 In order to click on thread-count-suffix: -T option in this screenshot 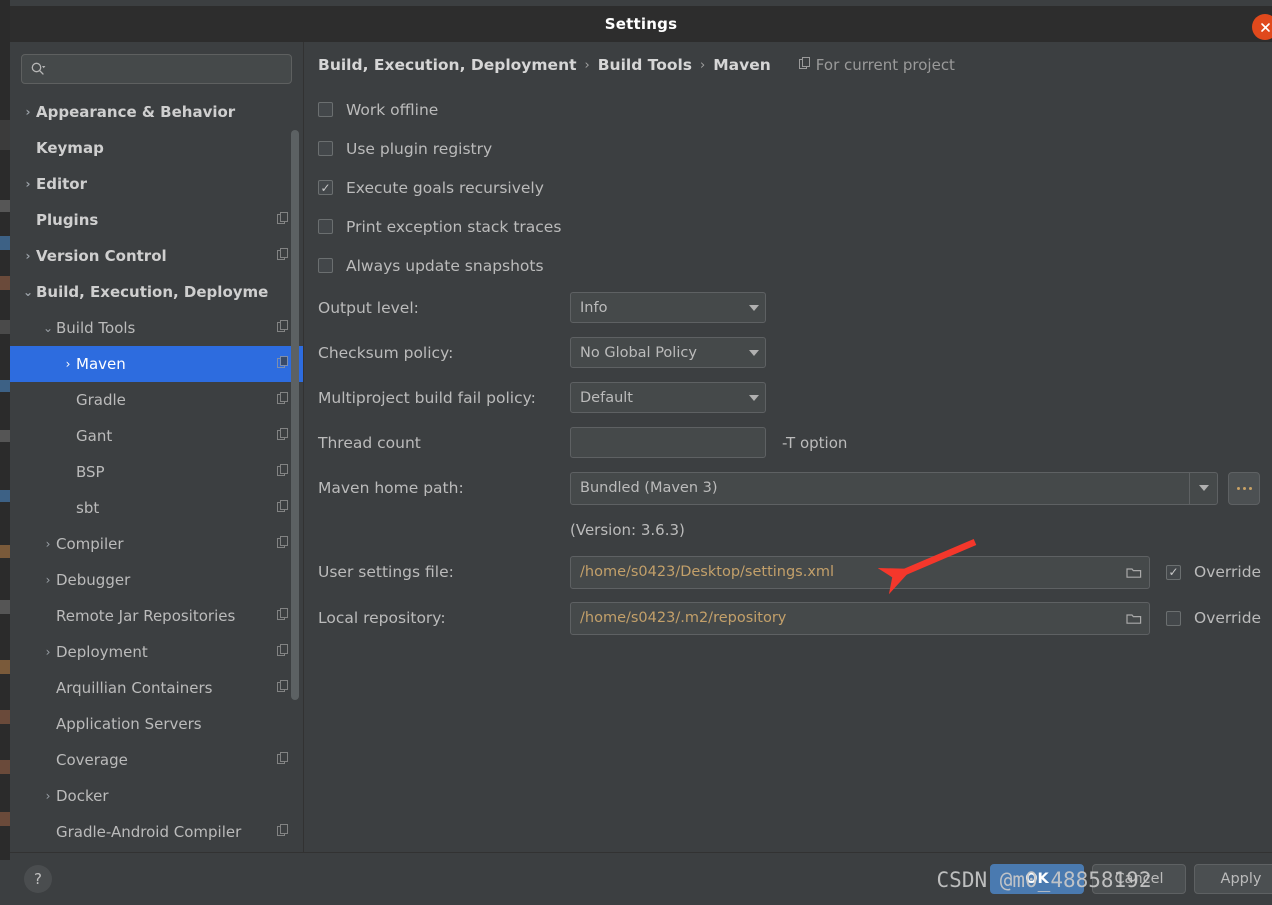, I will do `click(815, 442)`.